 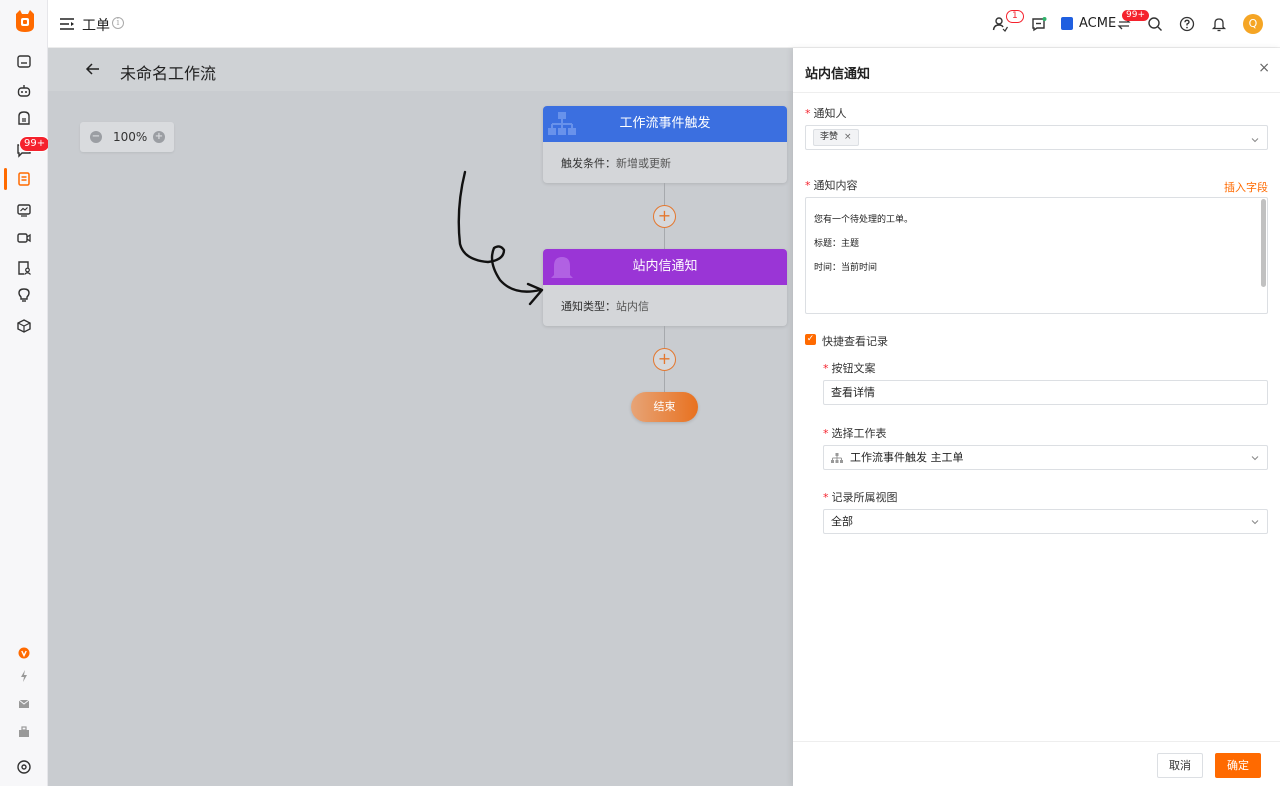 What do you see at coordinates (24, 676) in the screenshot?
I see `lightning-icon` at bounding box center [24, 676].